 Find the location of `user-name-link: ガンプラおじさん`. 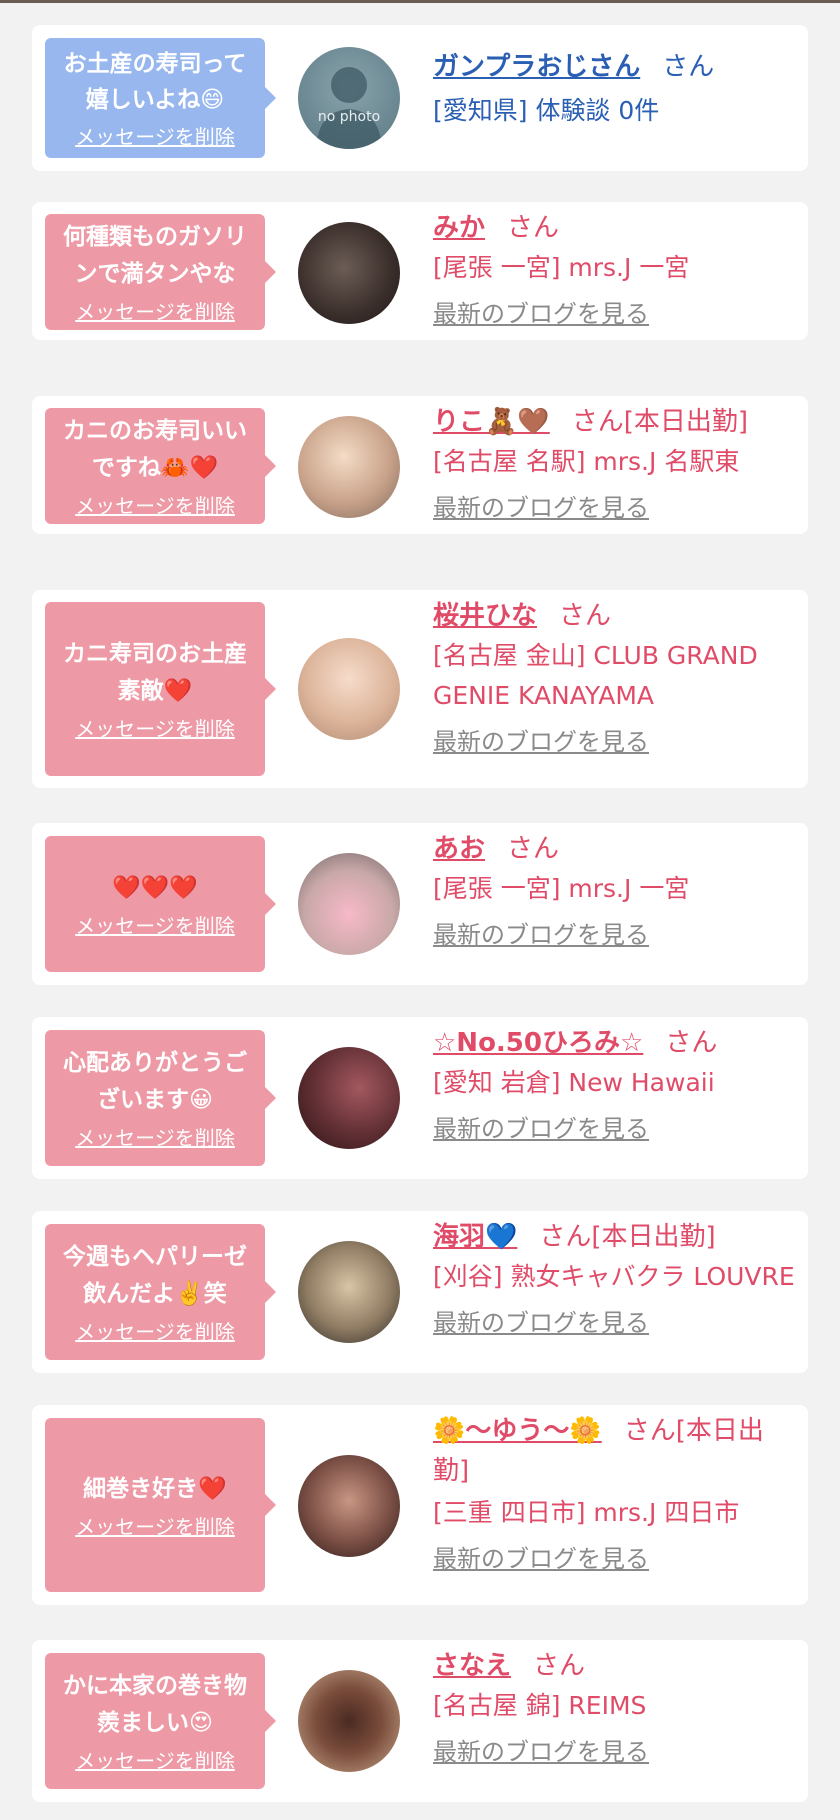

user-name-link: ガンプラおじさん is located at coordinates (536, 67).